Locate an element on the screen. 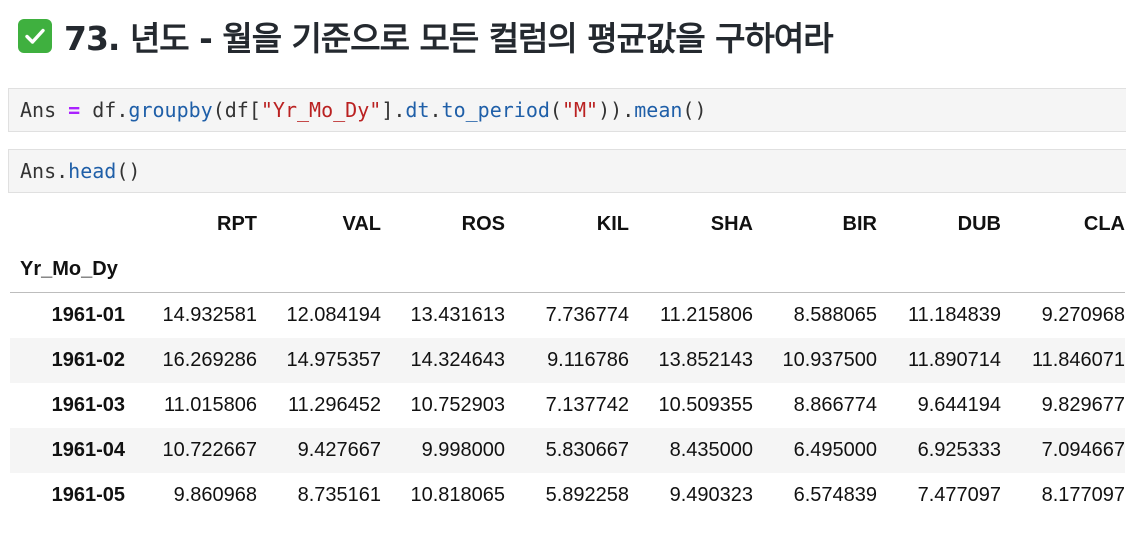 The height and width of the screenshot is (534, 1126). section-heading: 73. 년도 - 월을 기준으로 모든 컬럼의 평균값을 구하여라 is located at coordinates (426, 36).